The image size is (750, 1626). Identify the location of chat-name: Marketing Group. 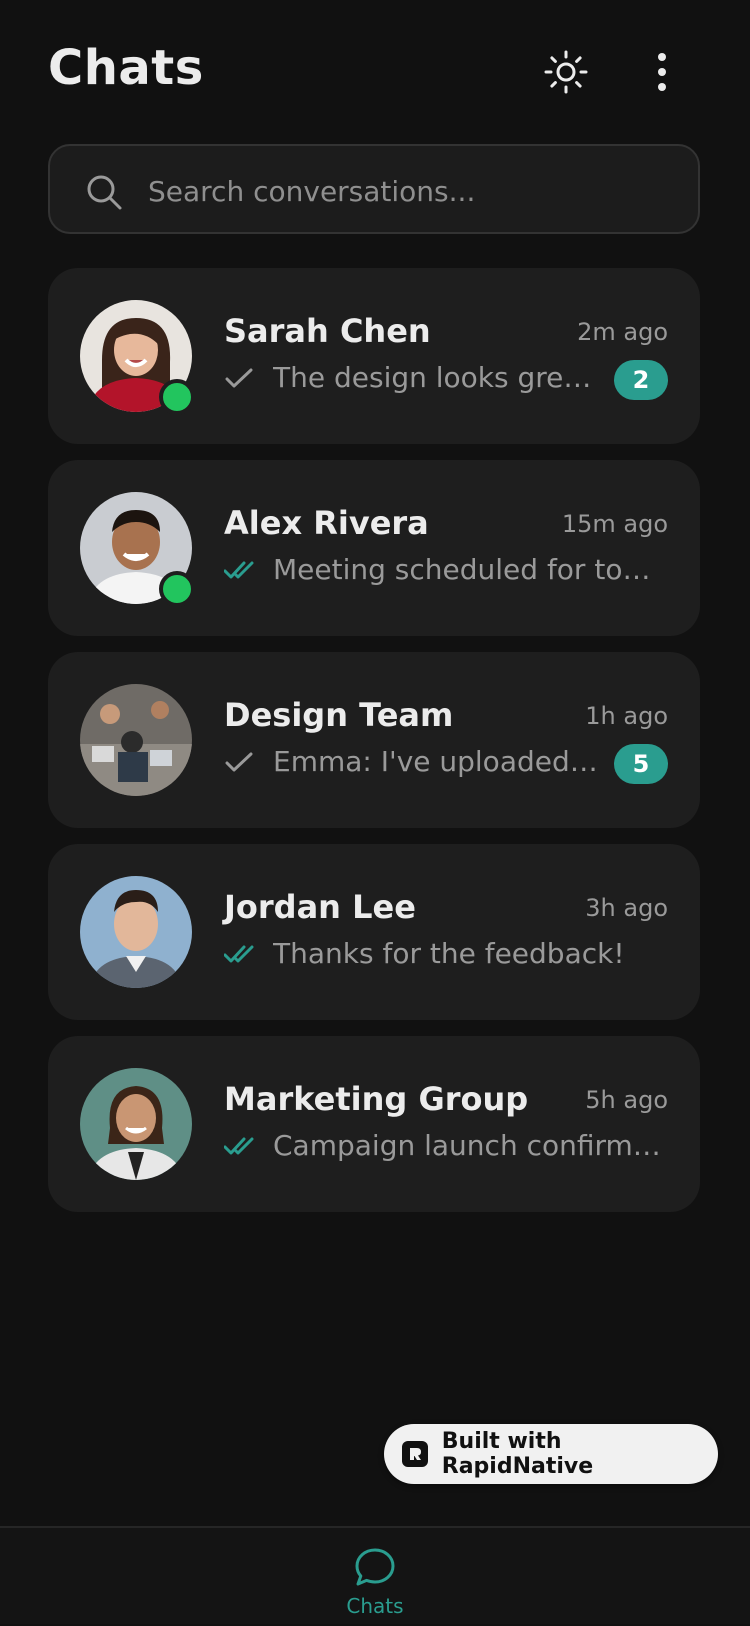
(376, 1099).